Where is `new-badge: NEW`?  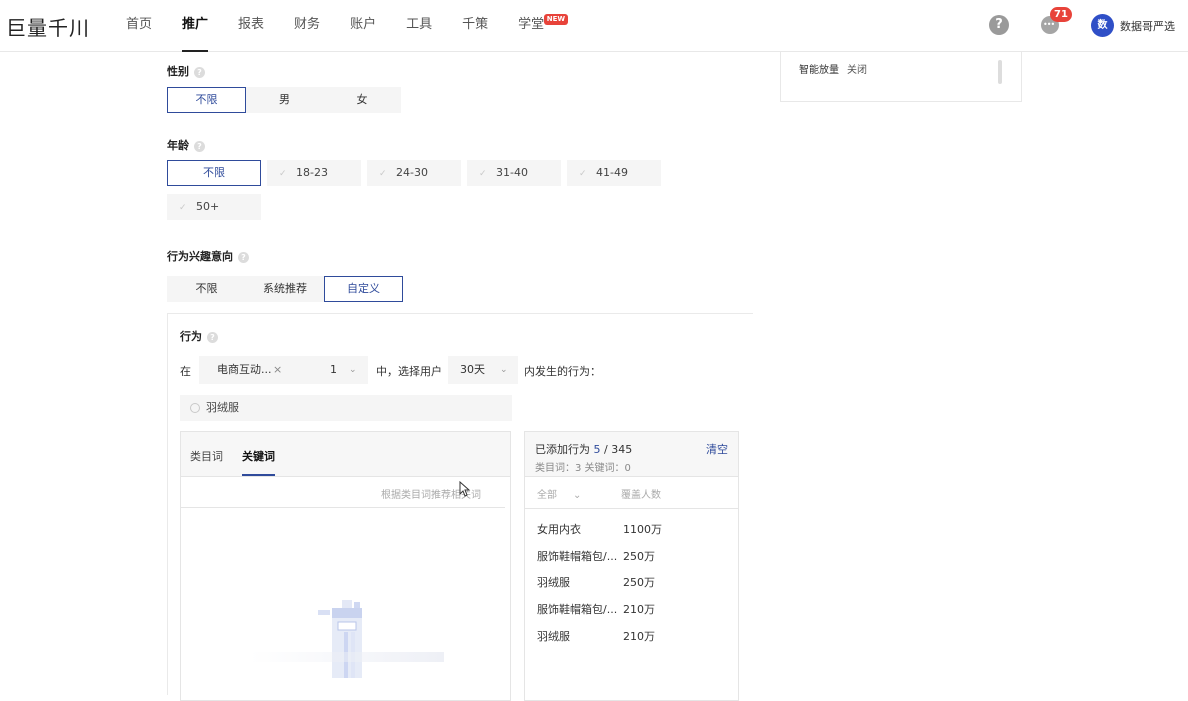
new-badge: NEW is located at coordinates (556, 19).